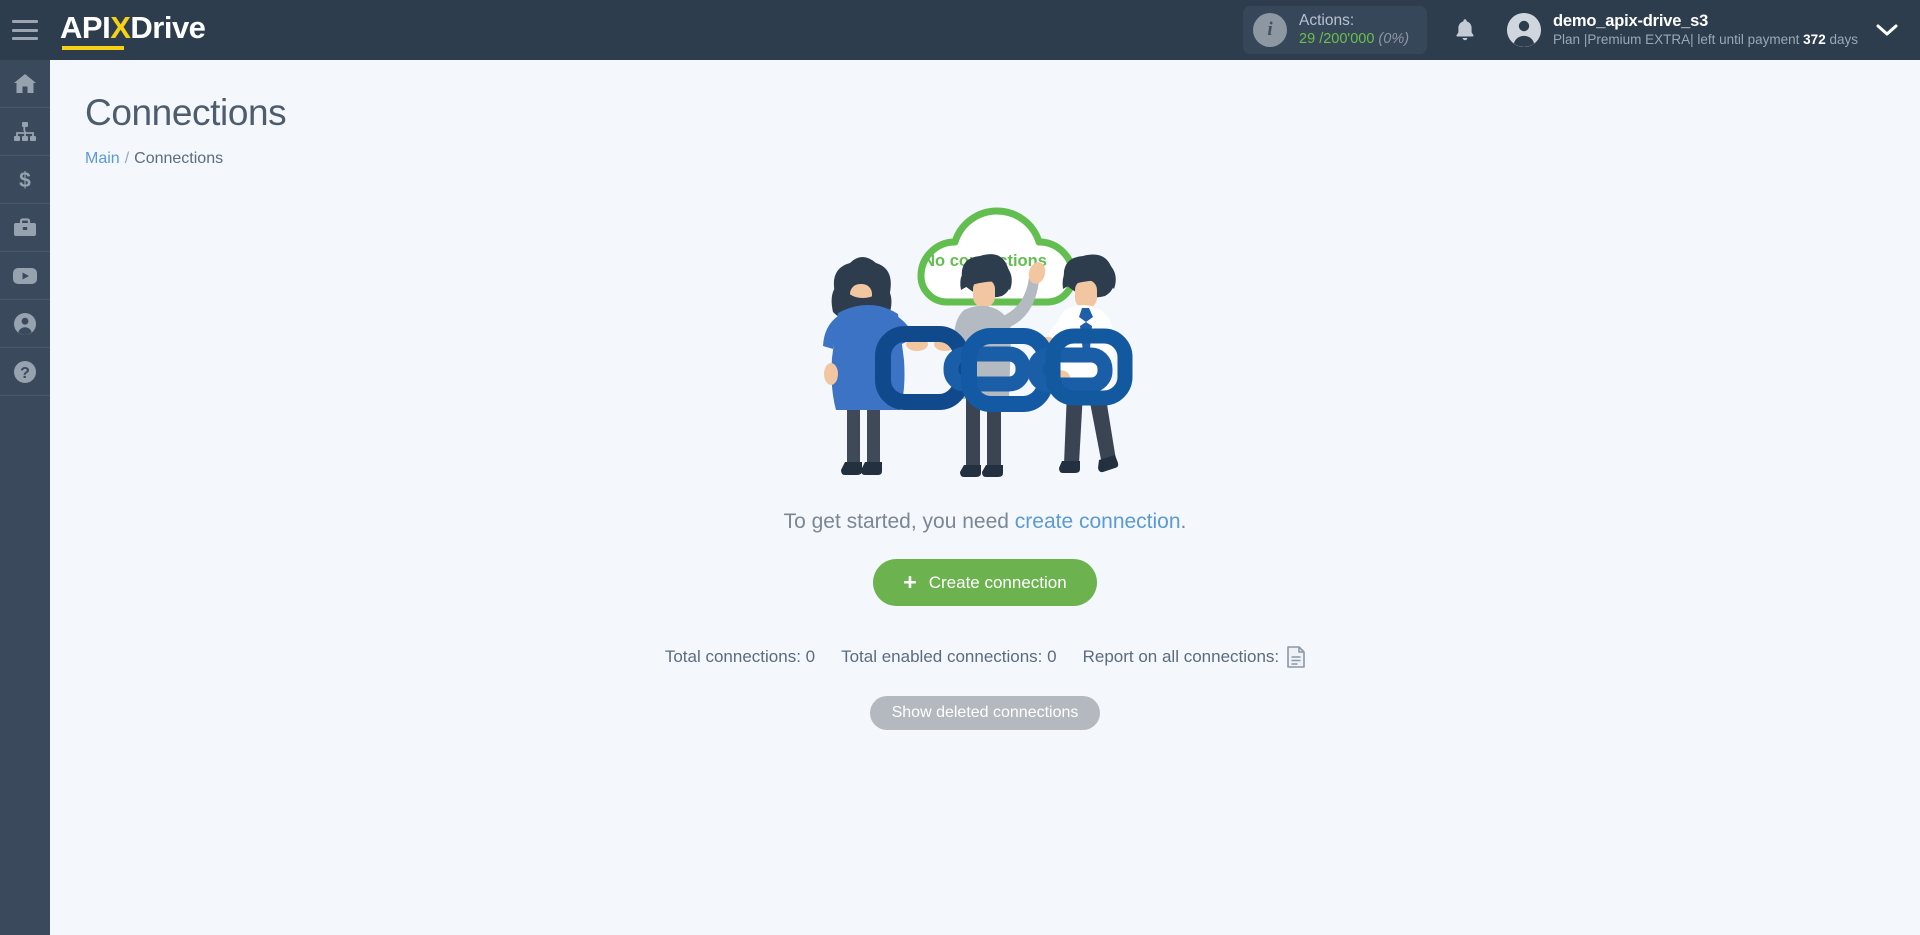 The image size is (1920, 935). I want to click on sidebar-item-business, so click(25, 228).